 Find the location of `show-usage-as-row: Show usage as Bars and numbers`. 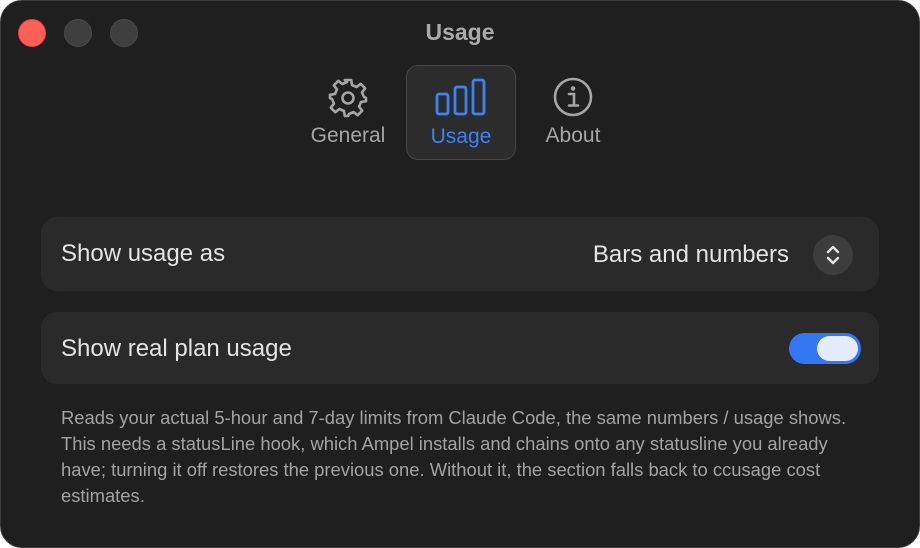

show-usage-as-row: Show usage as Bars and numbers is located at coordinates (460, 254).